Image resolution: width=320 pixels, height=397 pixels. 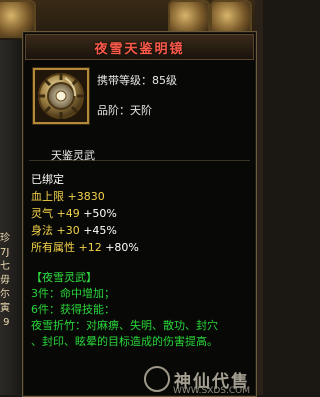 I want to click on side-list-item: 七, so click(x=5, y=266).